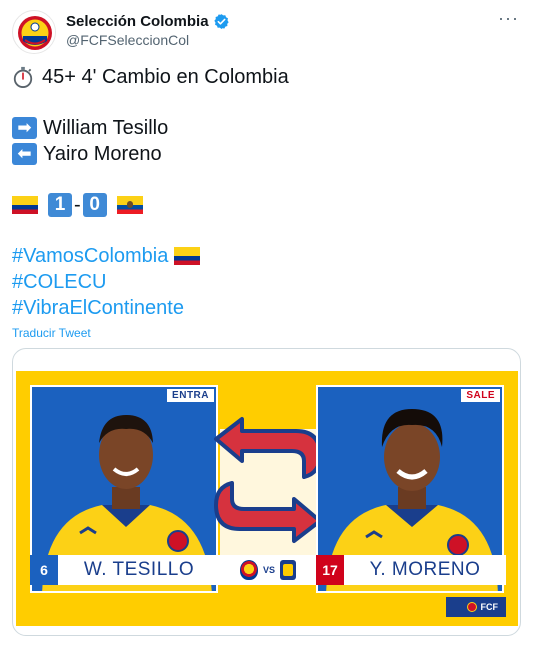 The height and width of the screenshot is (649, 537). Describe the element at coordinates (268, 308) in the screenshot. I see `hashtag-line: #VibraElContinente` at that location.